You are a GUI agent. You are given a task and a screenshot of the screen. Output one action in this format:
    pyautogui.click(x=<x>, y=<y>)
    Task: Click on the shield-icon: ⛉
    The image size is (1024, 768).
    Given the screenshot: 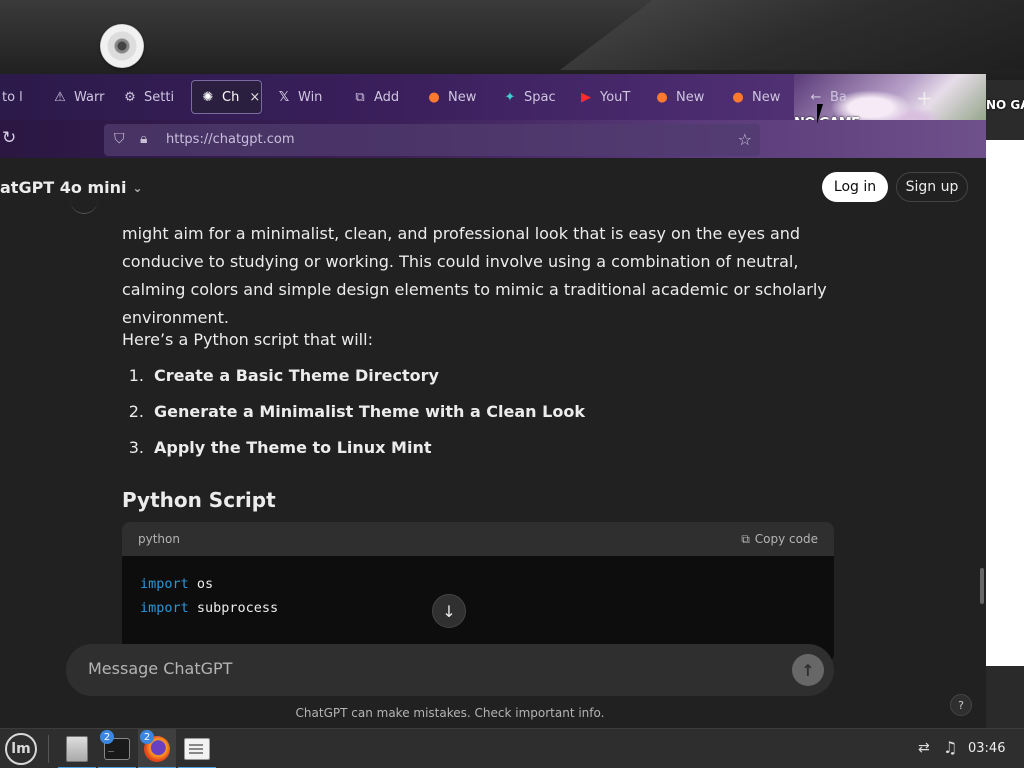 What is the action you would take?
    pyautogui.click(x=119, y=139)
    